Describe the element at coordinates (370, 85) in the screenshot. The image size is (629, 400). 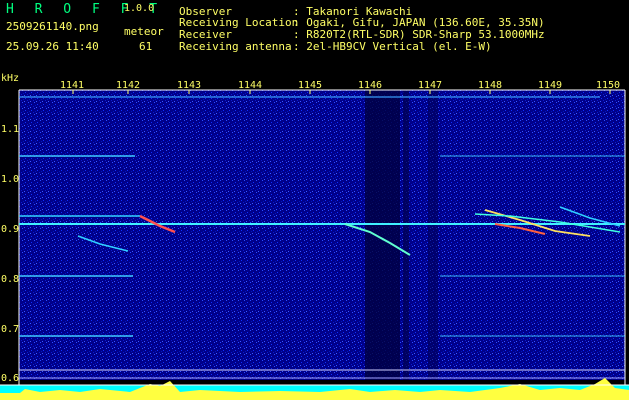
I see `x-tick-label: 1146` at that location.